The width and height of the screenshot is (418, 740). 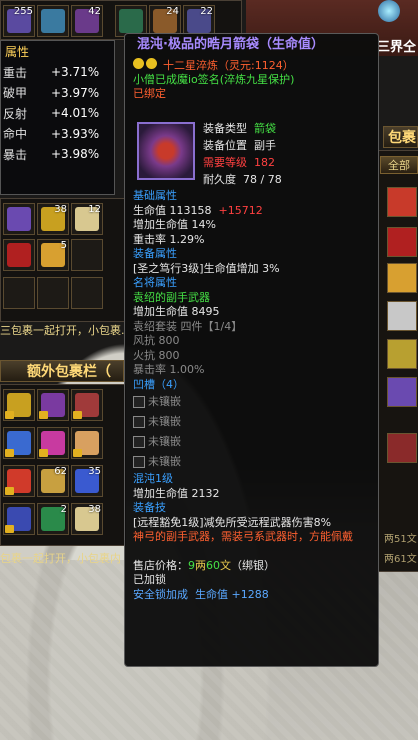 I want to click on side-money-b: 两61文, so click(x=400, y=559).